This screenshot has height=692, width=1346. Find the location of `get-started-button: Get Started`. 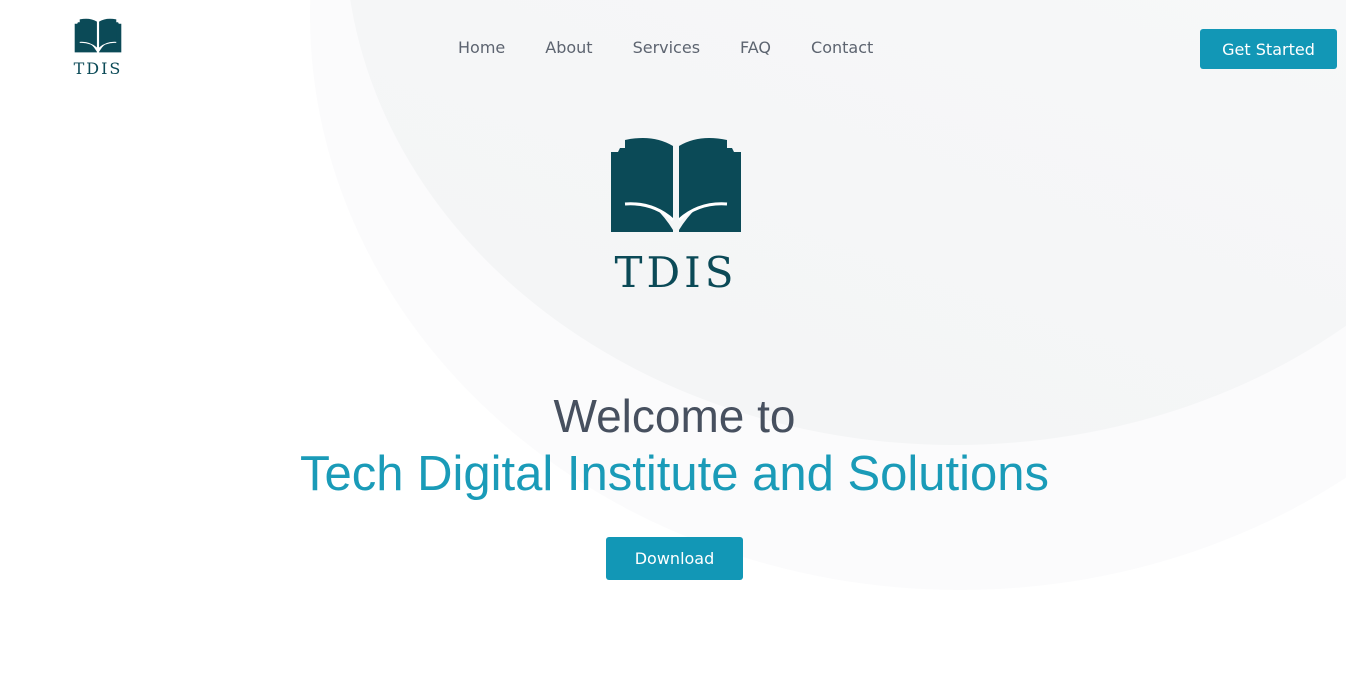

get-started-button: Get Started is located at coordinates (1268, 49).